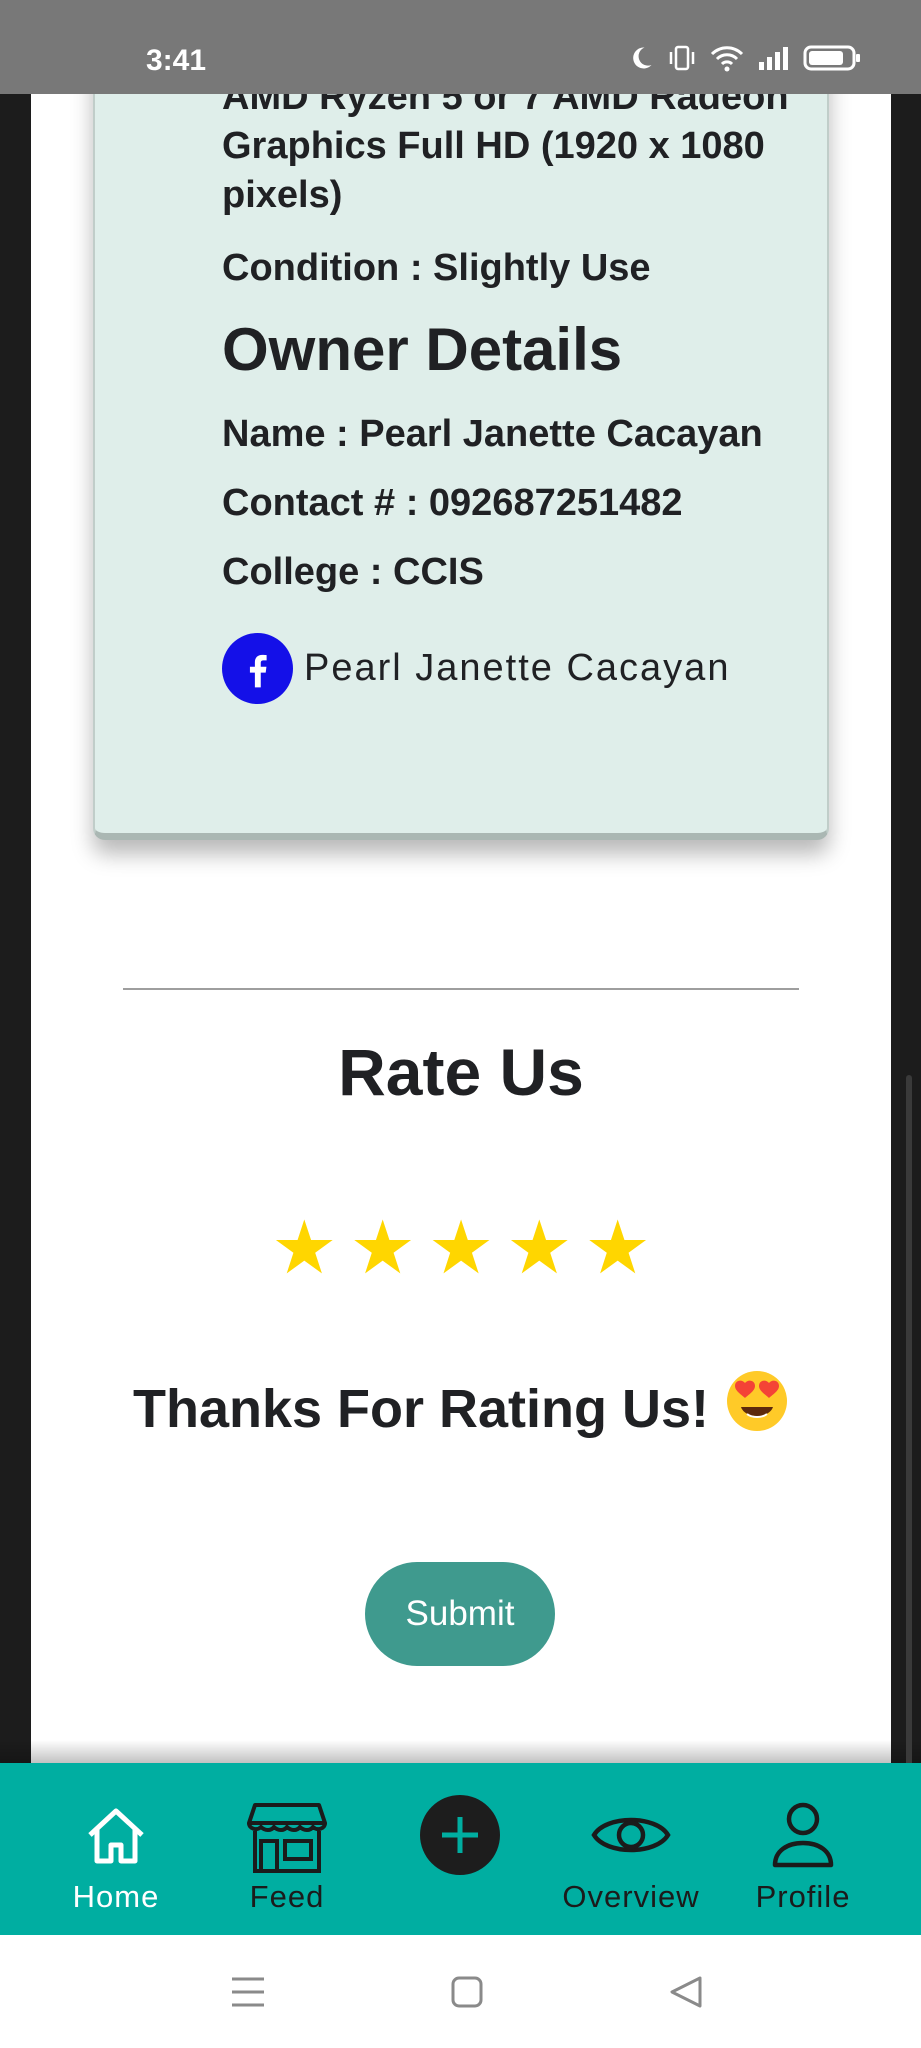  What do you see at coordinates (492, 434) in the screenshot?
I see `owner-name: Name : Pearl Janette Cacayan` at bounding box center [492, 434].